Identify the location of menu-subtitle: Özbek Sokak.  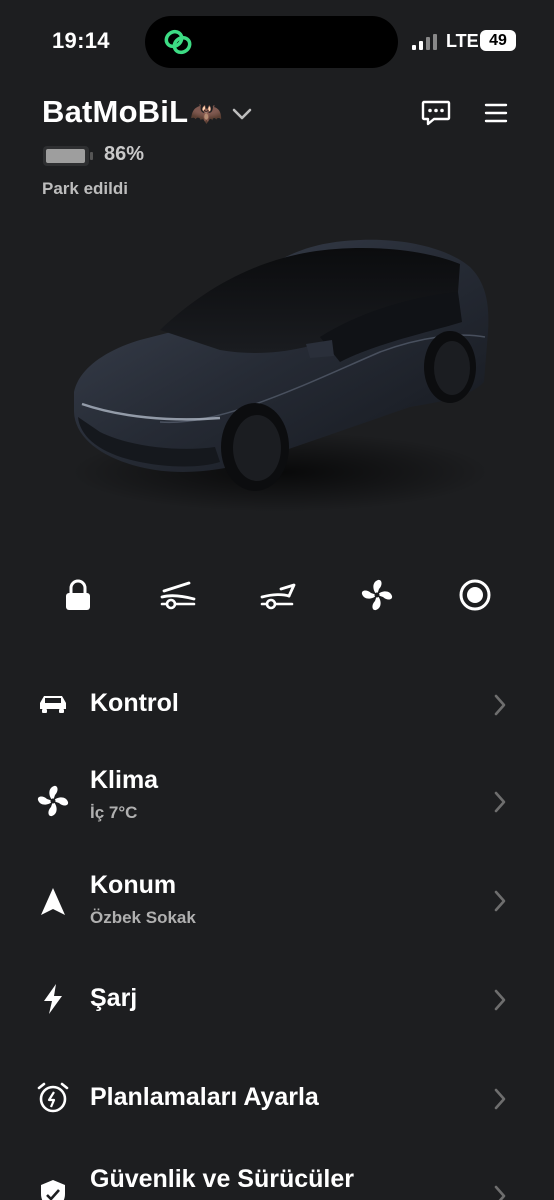
(143, 917).